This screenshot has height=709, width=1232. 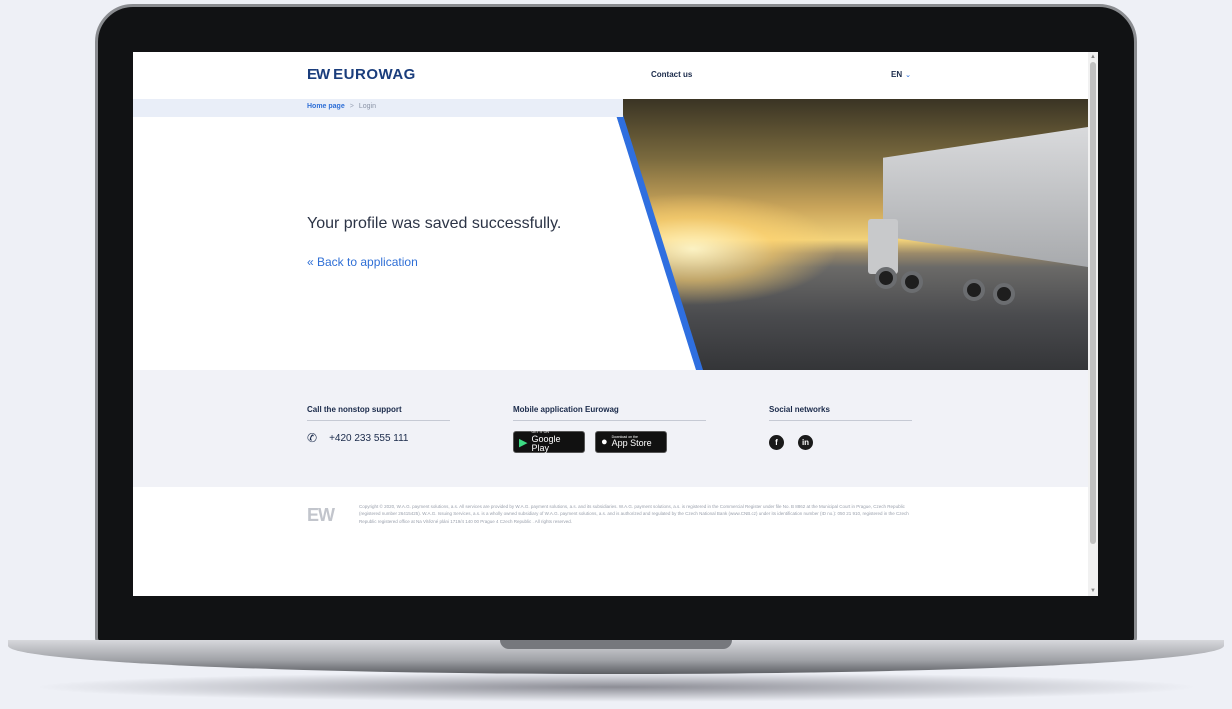 I want to click on facebook-icon: f, so click(x=776, y=442).